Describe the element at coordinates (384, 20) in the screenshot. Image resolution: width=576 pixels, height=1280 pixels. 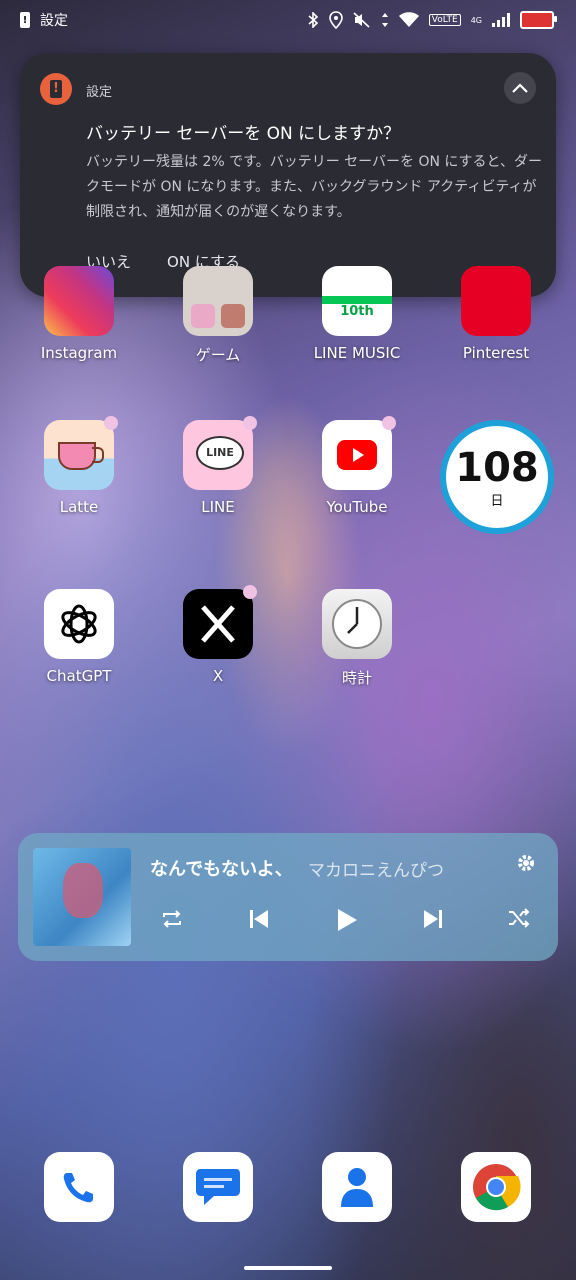
I see `data-transfer-icon` at that location.